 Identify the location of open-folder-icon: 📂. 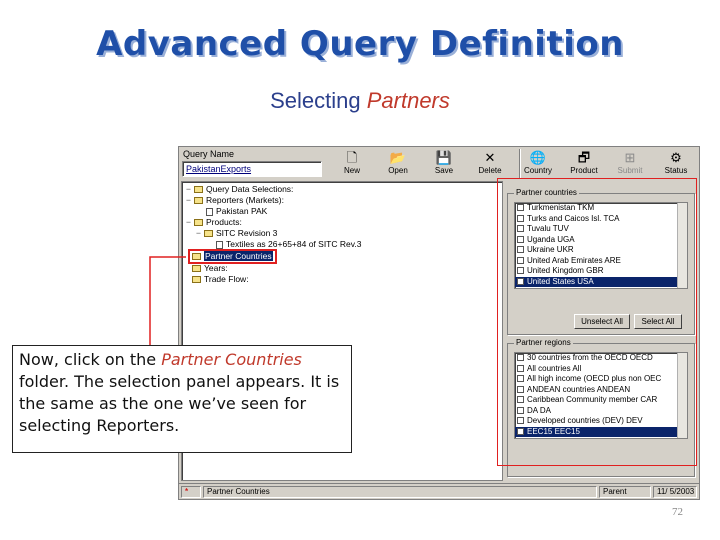
(398, 157).